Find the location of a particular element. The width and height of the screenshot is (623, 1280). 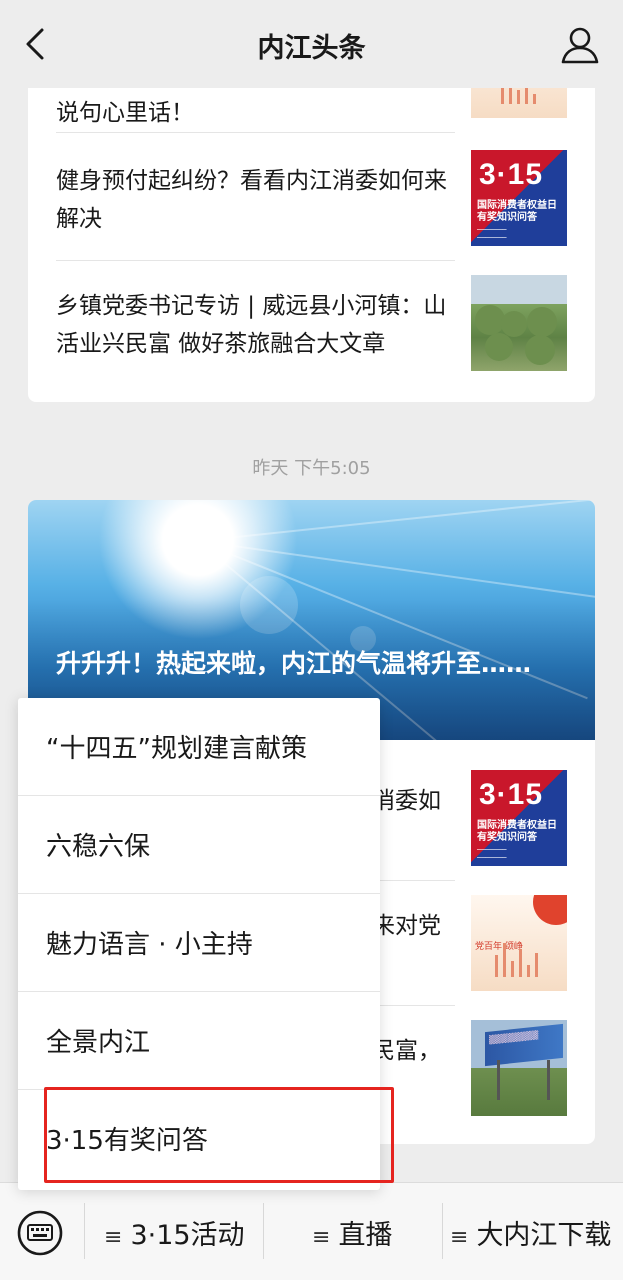

submenu-item-label: 魅力语言 · 小主持 is located at coordinates (149, 945).